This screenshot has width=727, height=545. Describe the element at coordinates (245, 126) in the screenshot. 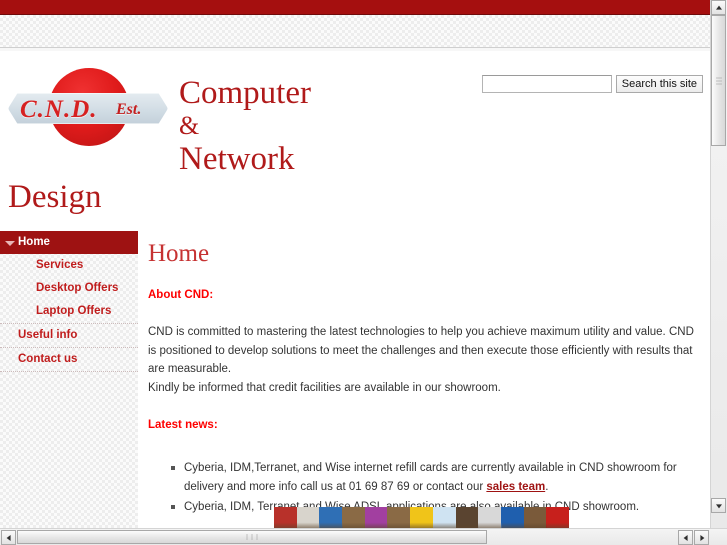

I see `site-wordmark: Computer & Network` at that location.